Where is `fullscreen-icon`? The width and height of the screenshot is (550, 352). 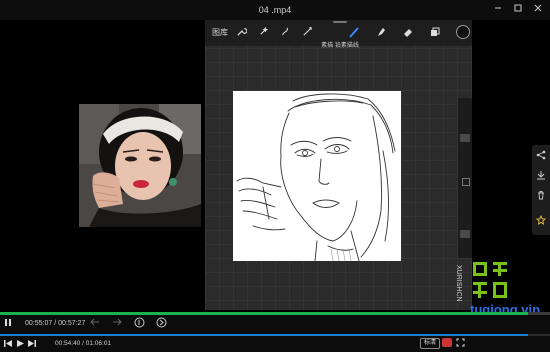 fullscreen-icon is located at coordinates (460, 342).